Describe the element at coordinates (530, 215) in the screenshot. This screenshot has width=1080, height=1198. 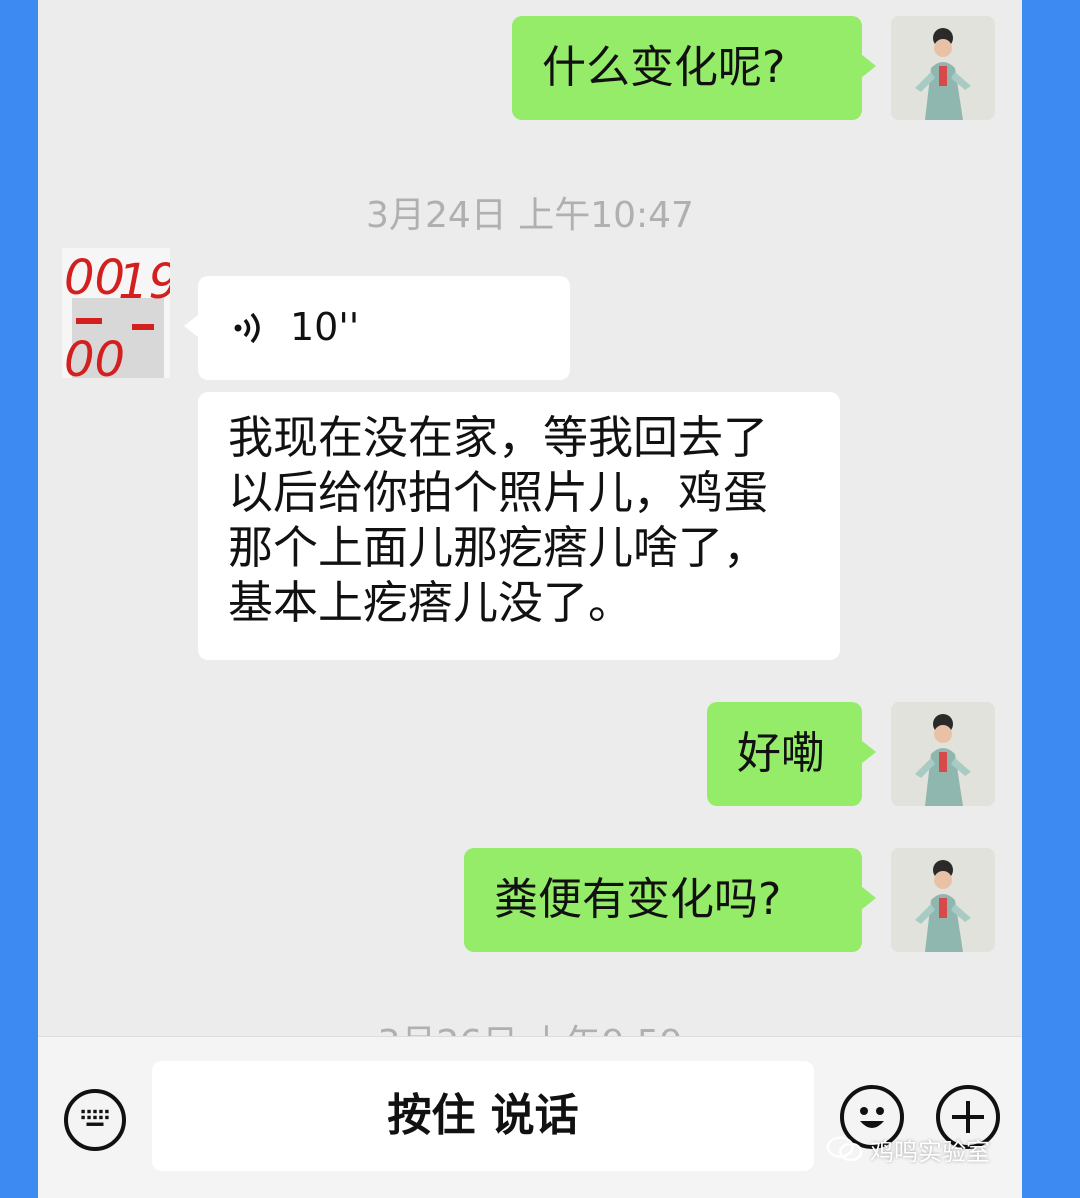
I see `message-timestamp: 3月24日 上午10:47` at that location.